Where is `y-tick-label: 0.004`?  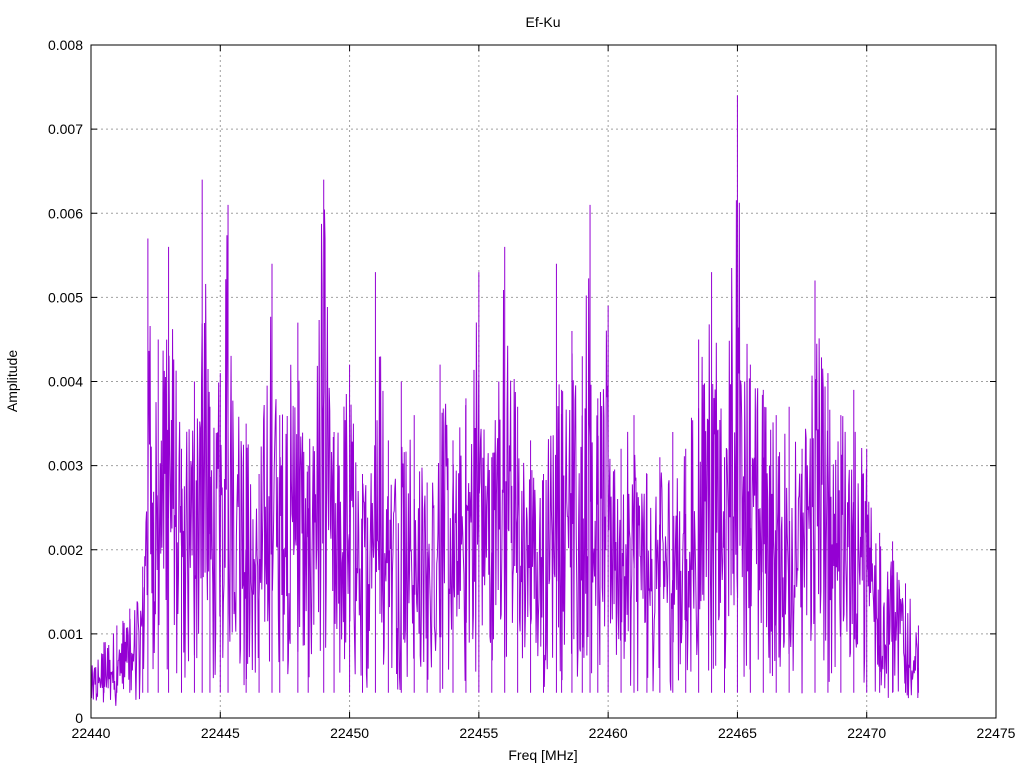
y-tick-label: 0.004 is located at coordinates (65, 382).